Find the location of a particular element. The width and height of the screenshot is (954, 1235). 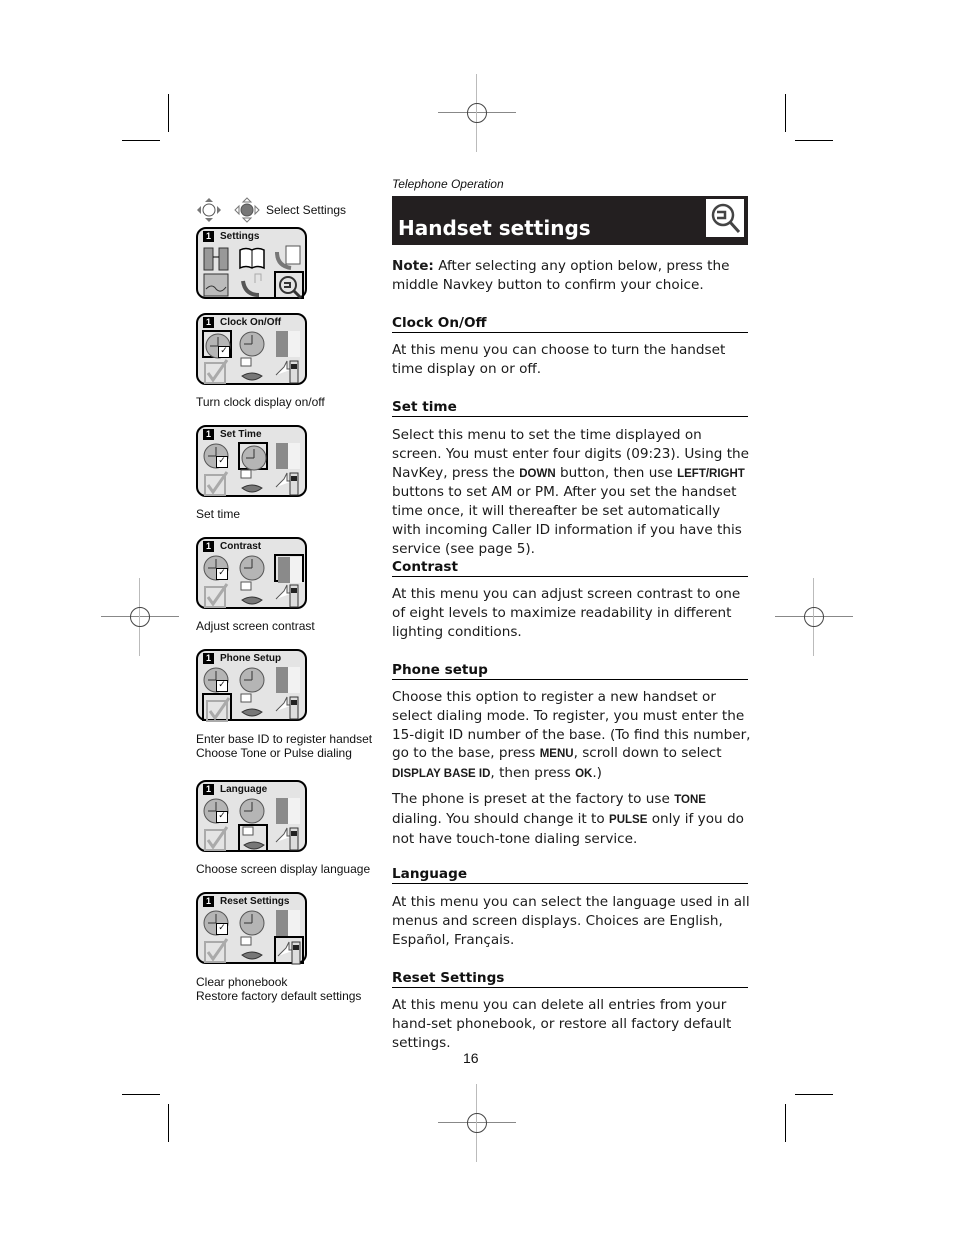

keyword: DISPLAY BASE ID is located at coordinates (441, 774).